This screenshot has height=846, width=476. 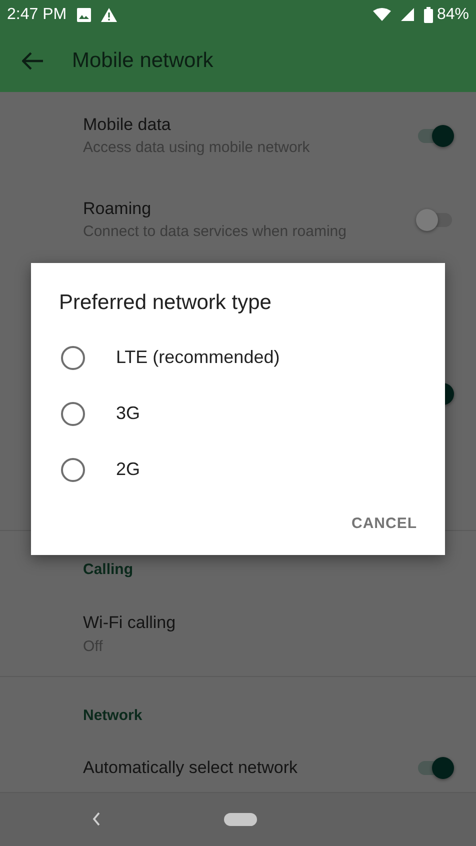 What do you see at coordinates (452, 14) in the screenshot?
I see `battery-percent: 84%` at bounding box center [452, 14].